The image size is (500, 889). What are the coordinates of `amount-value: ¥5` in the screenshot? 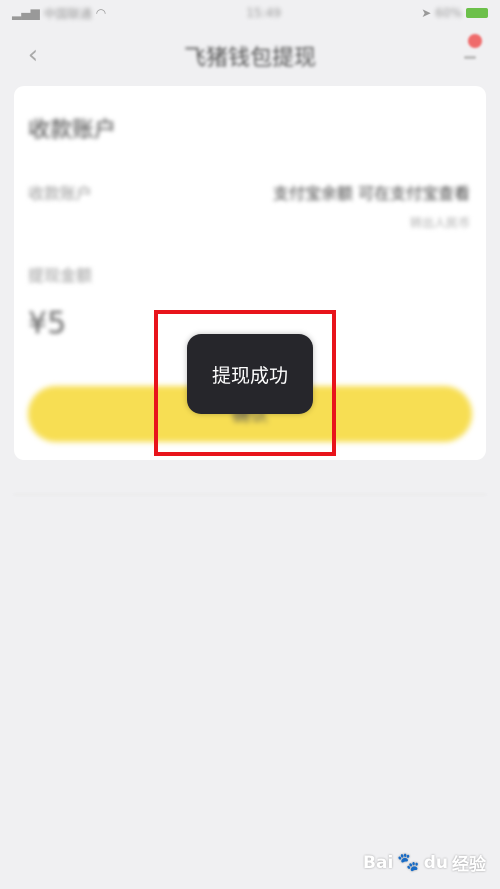 It's located at (47, 323).